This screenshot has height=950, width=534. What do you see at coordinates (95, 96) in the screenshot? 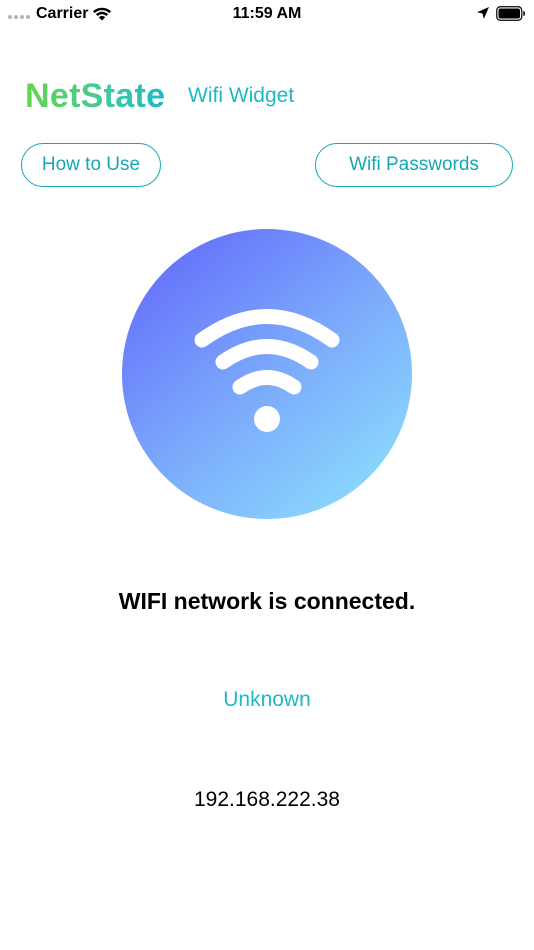
I see `brand-logo: NetState` at bounding box center [95, 96].